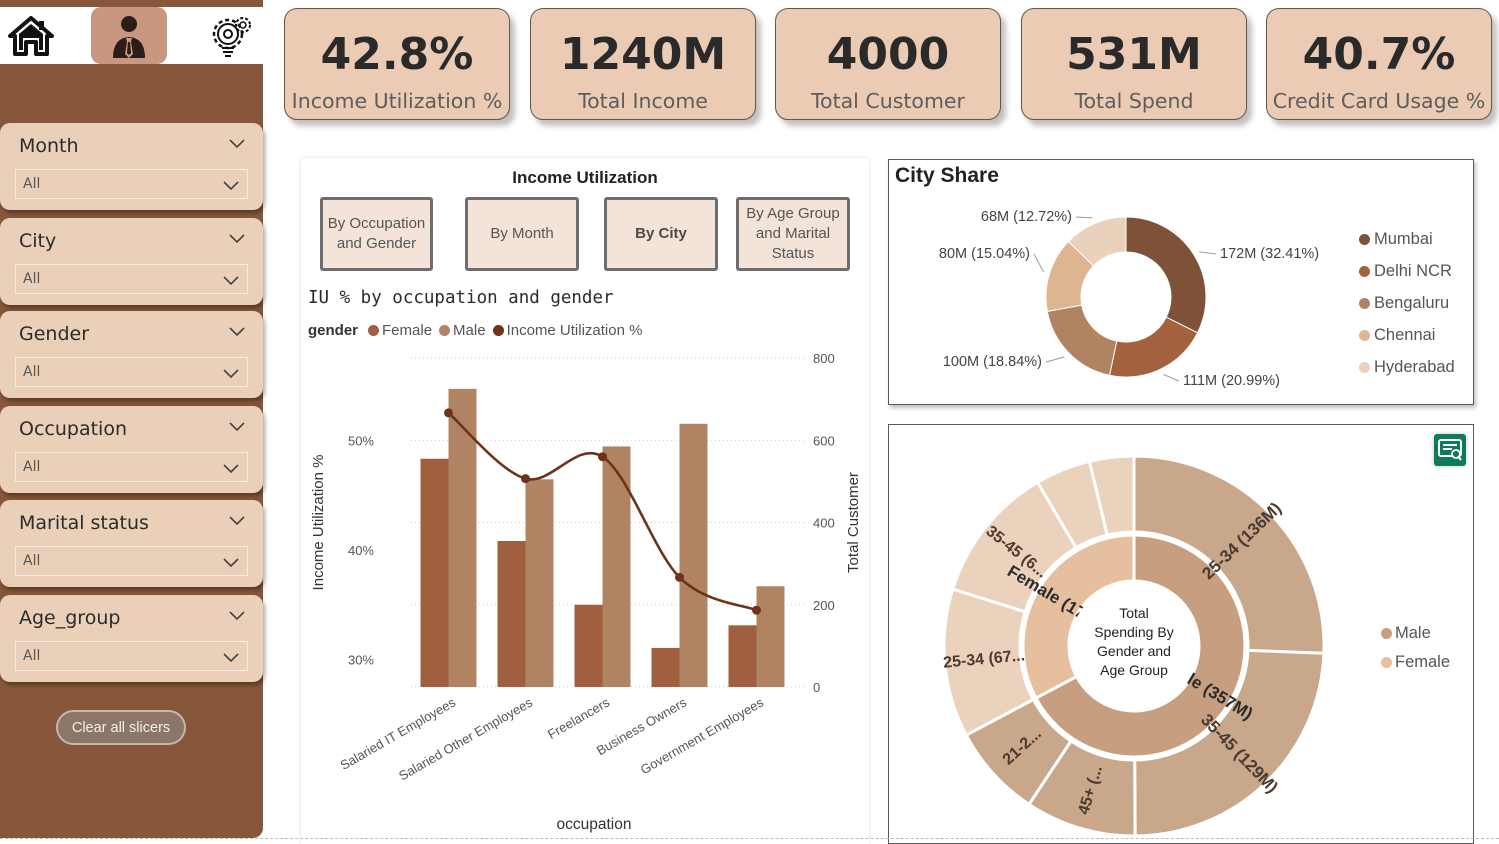 The image size is (1499, 844). What do you see at coordinates (1231, 381) in the screenshot?
I see `donut-label: 111M (20.99%)` at bounding box center [1231, 381].